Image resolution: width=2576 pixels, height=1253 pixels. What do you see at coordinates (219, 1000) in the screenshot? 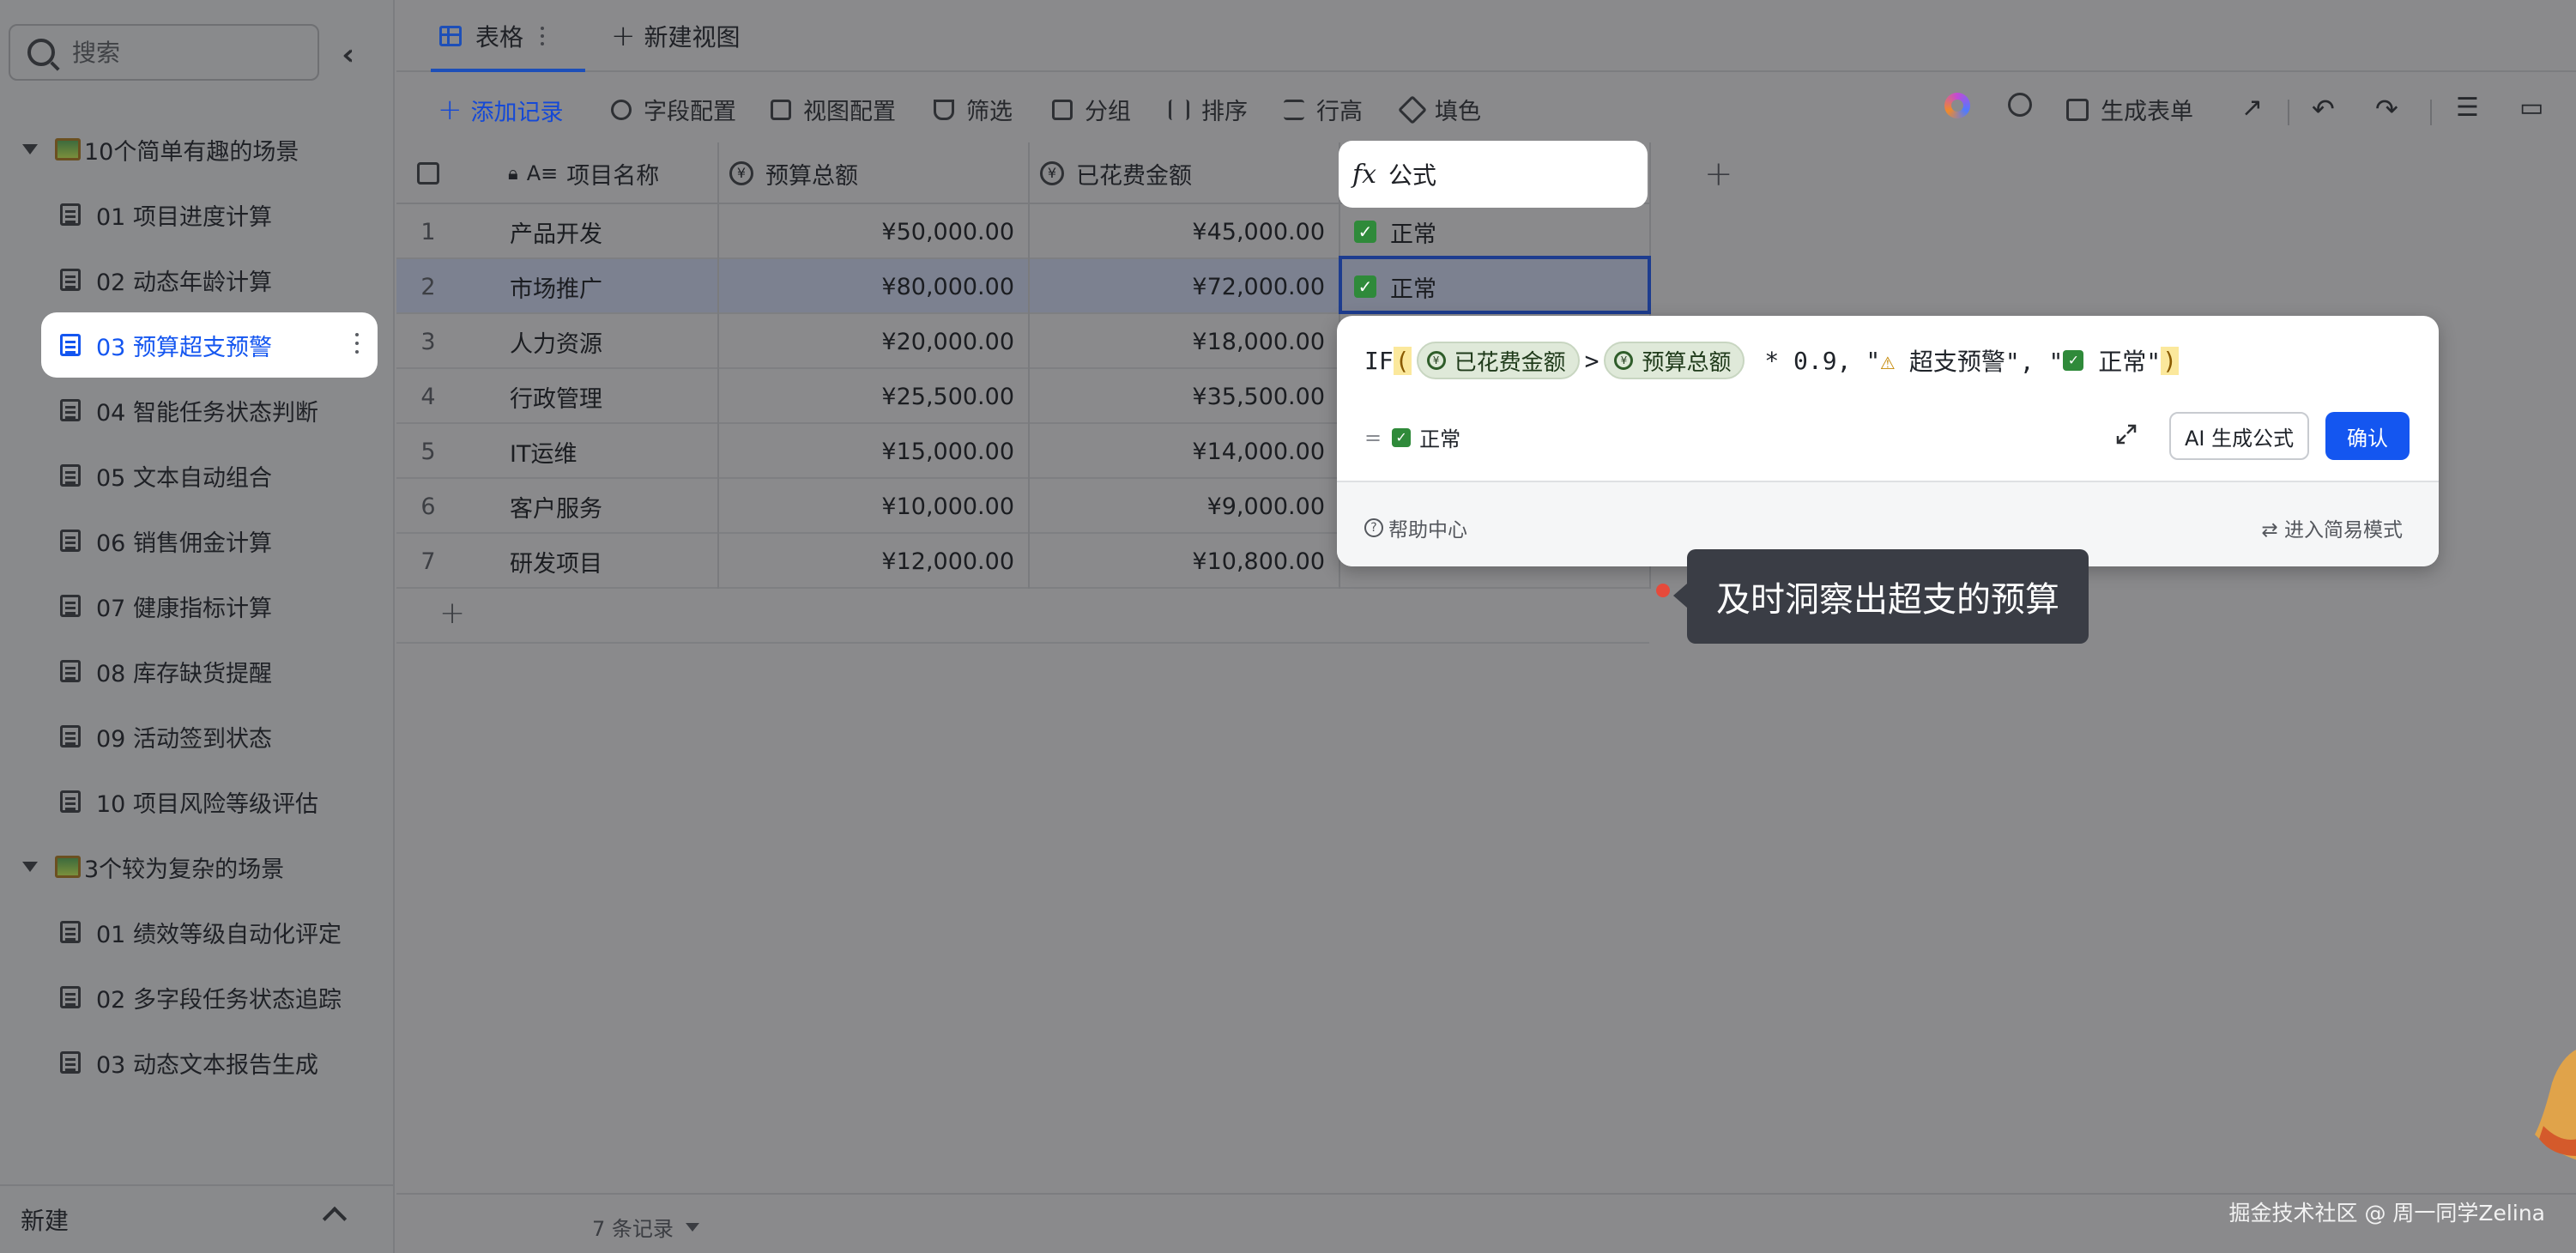
I see `sidebar-item-label: 02 多字段任务状态追踪` at bounding box center [219, 1000].